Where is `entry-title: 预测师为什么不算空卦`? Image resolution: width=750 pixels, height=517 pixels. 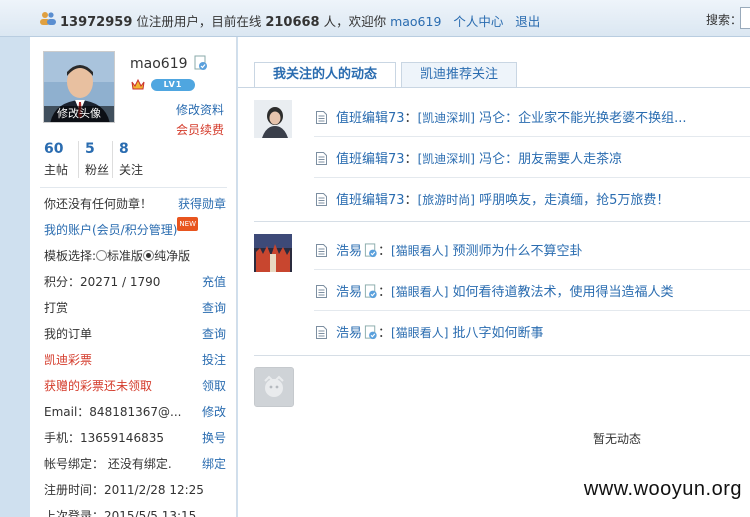
entry-title: 预测师为什么不算空卦 is located at coordinates (518, 251).